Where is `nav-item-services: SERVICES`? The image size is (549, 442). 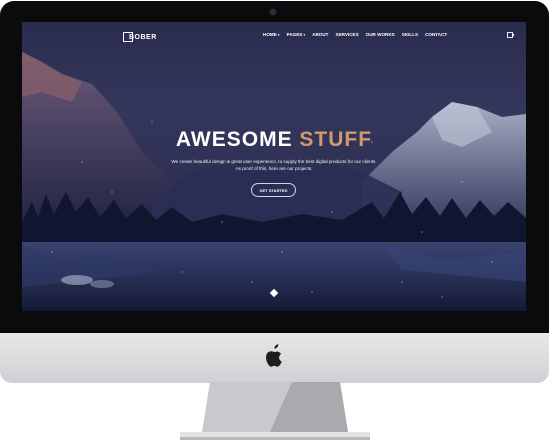
nav-item-services: SERVICES is located at coordinates (347, 34).